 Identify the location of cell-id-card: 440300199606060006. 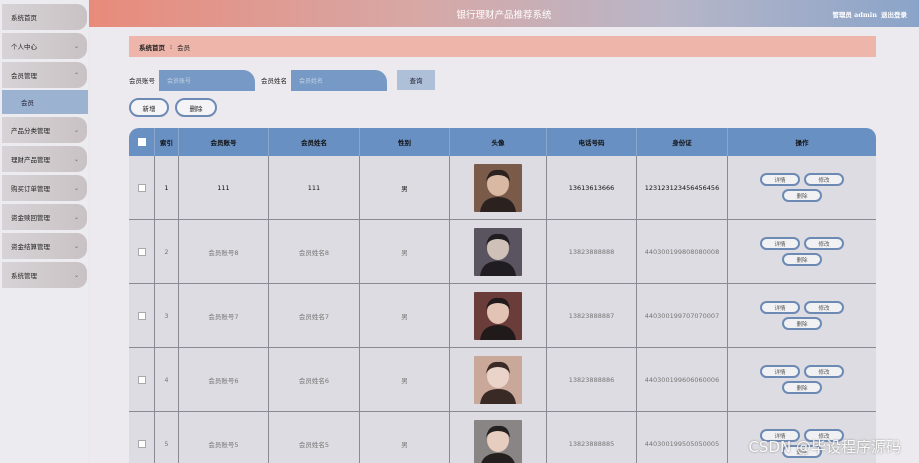
(682, 379).